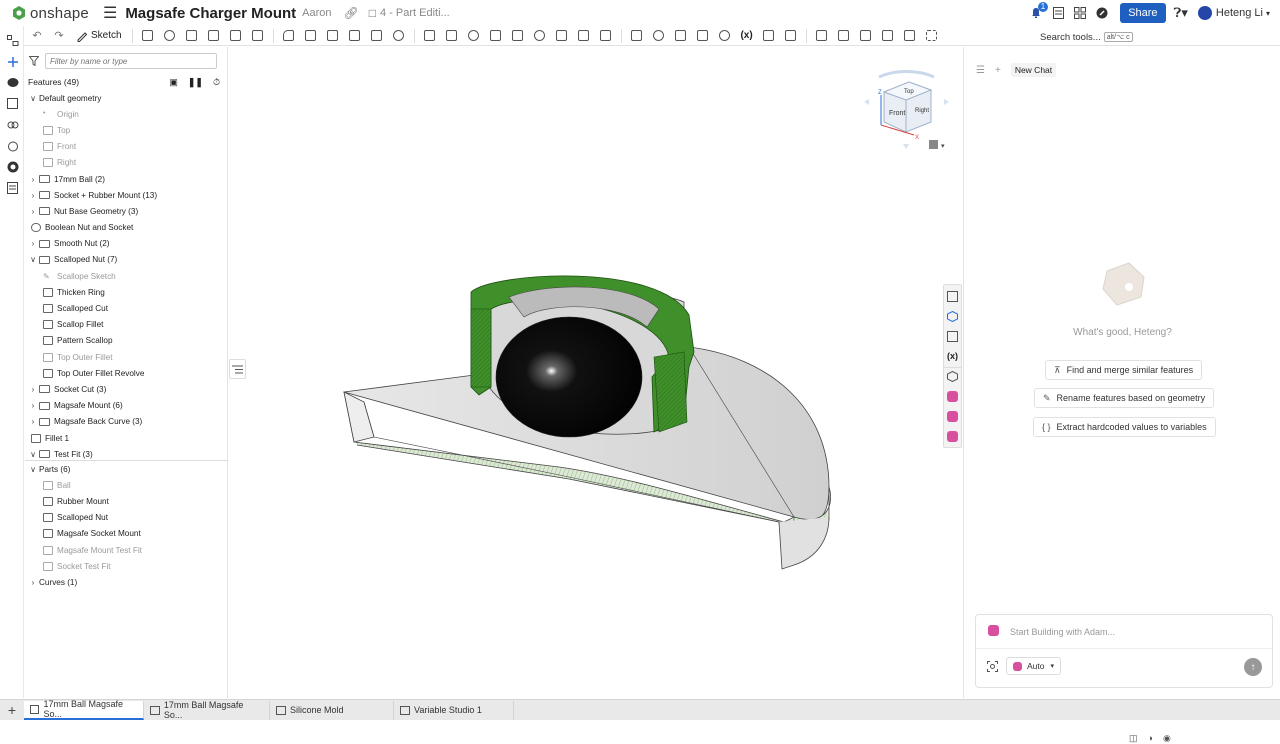 The height and width of the screenshot is (744, 1280). What do you see at coordinates (12, 82) in the screenshot?
I see `comments-icon` at bounding box center [12, 82].